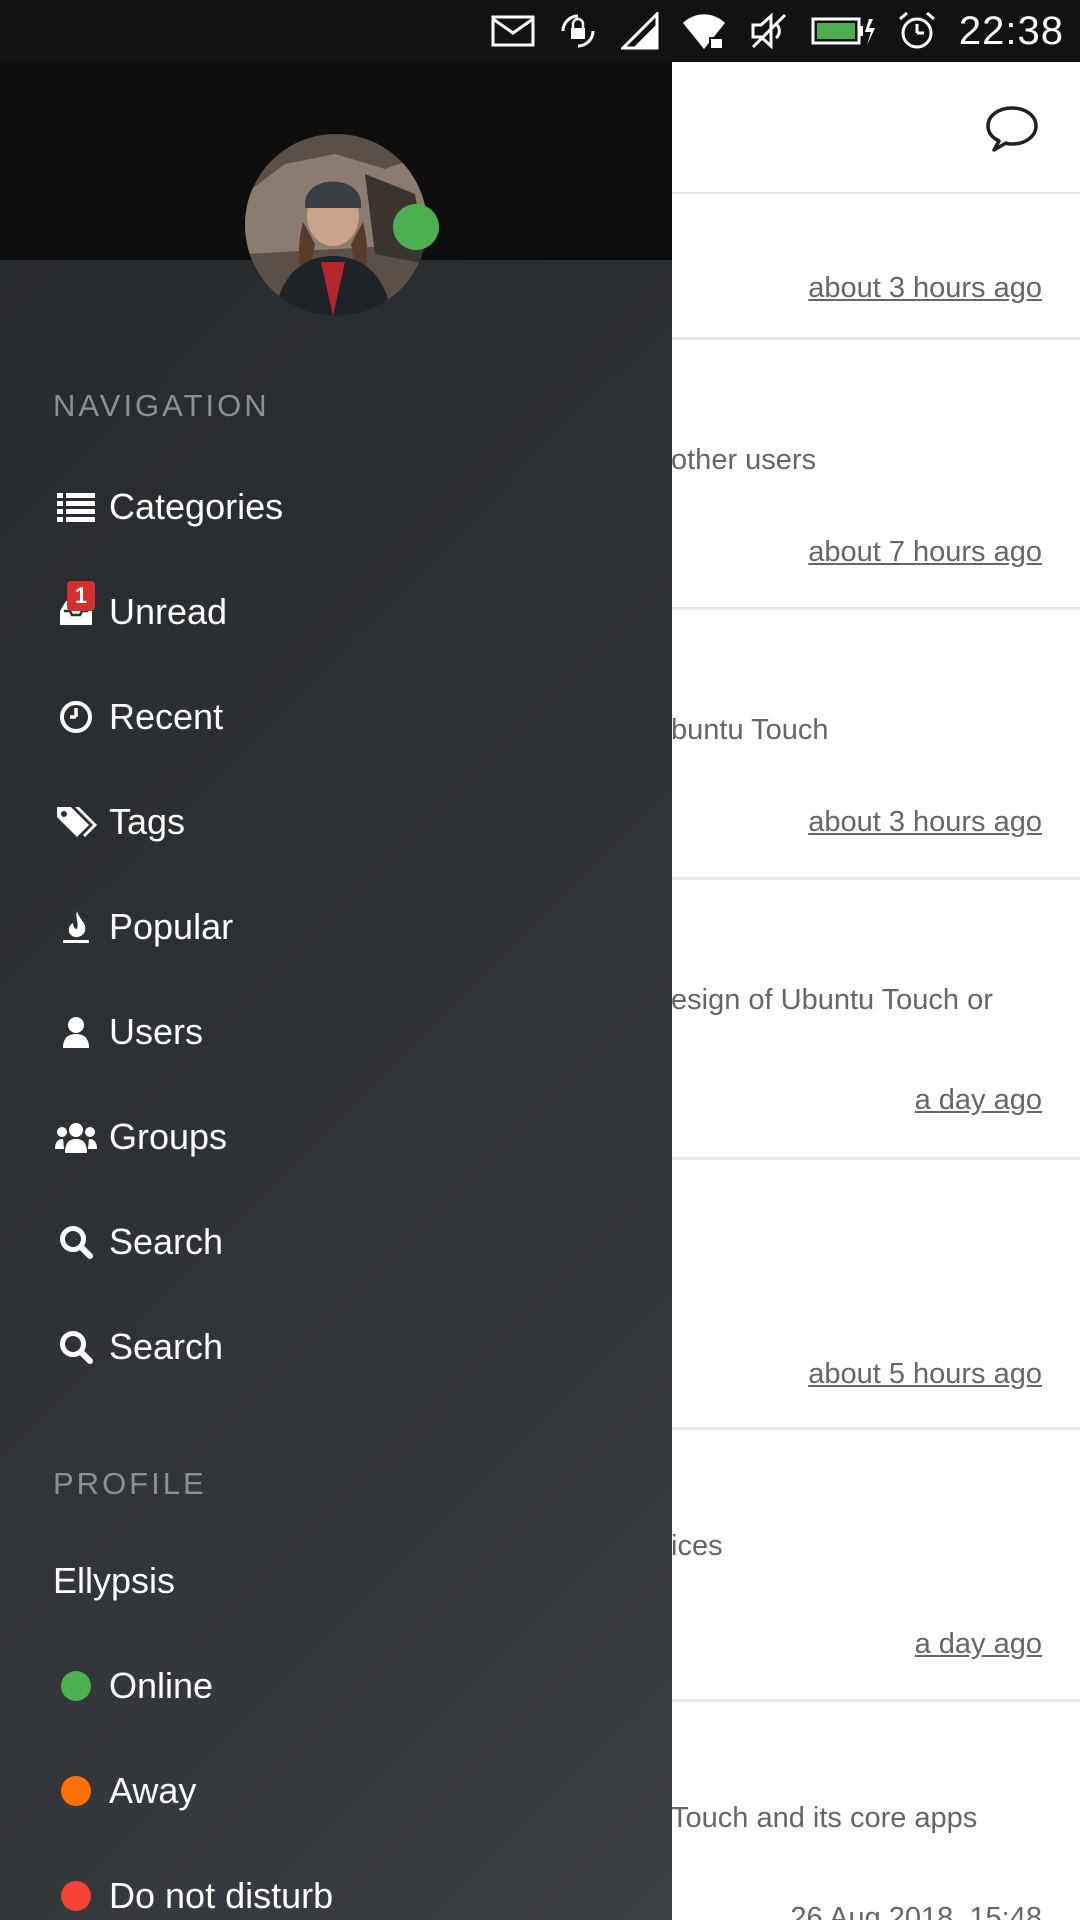 The image size is (1080, 1920). What do you see at coordinates (156, 1031) in the screenshot?
I see `nav-label: Users` at bounding box center [156, 1031].